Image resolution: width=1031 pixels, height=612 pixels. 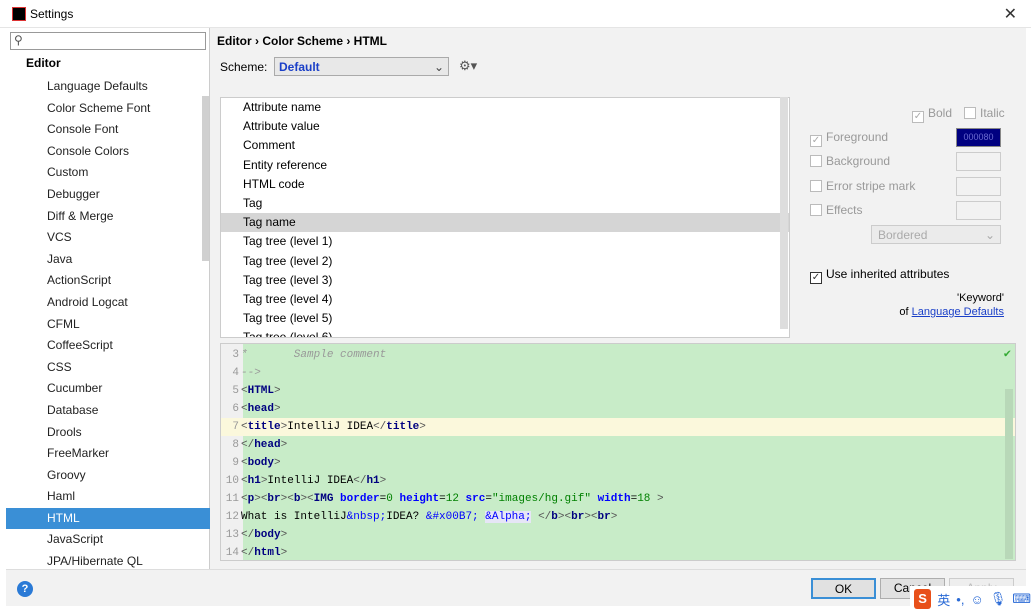 I want to click on sidebar-item: Database, so click(x=108, y=411).